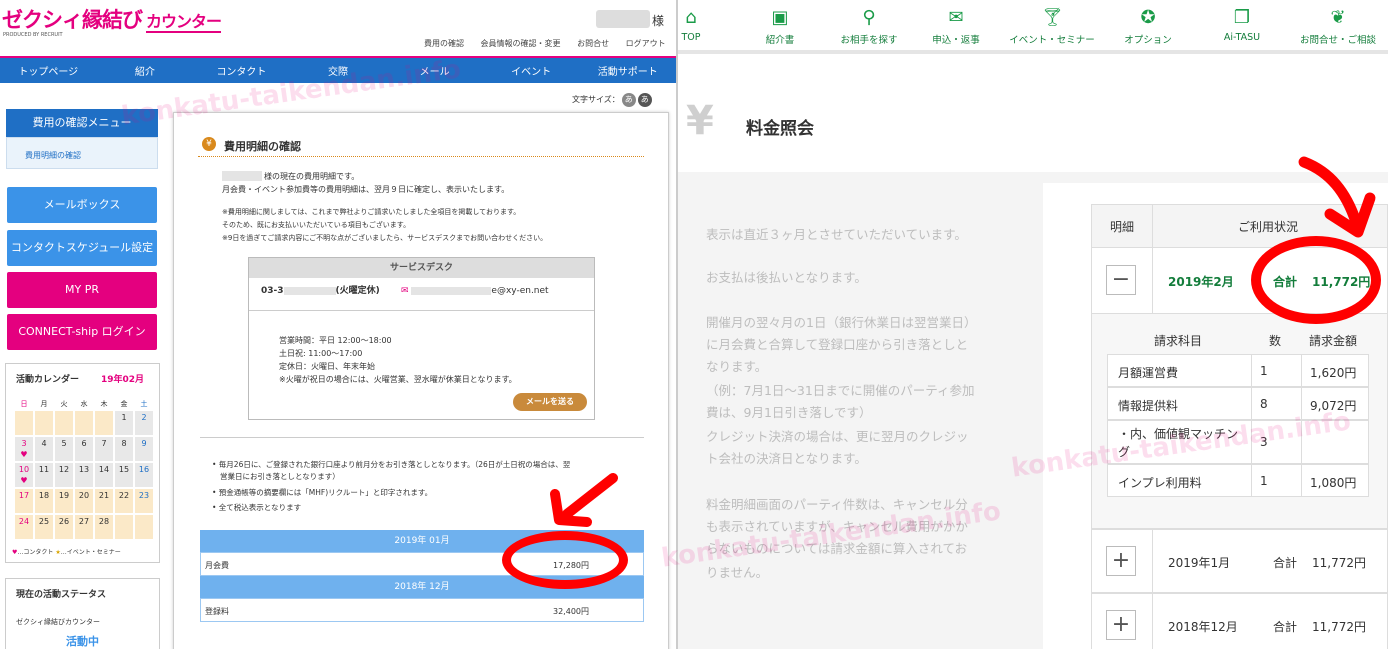 The height and width of the screenshot is (649, 1388). What do you see at coordinates (84, 501) in the screenshot?
I see `calendar-day: 20` at bounding box center [84, 501].